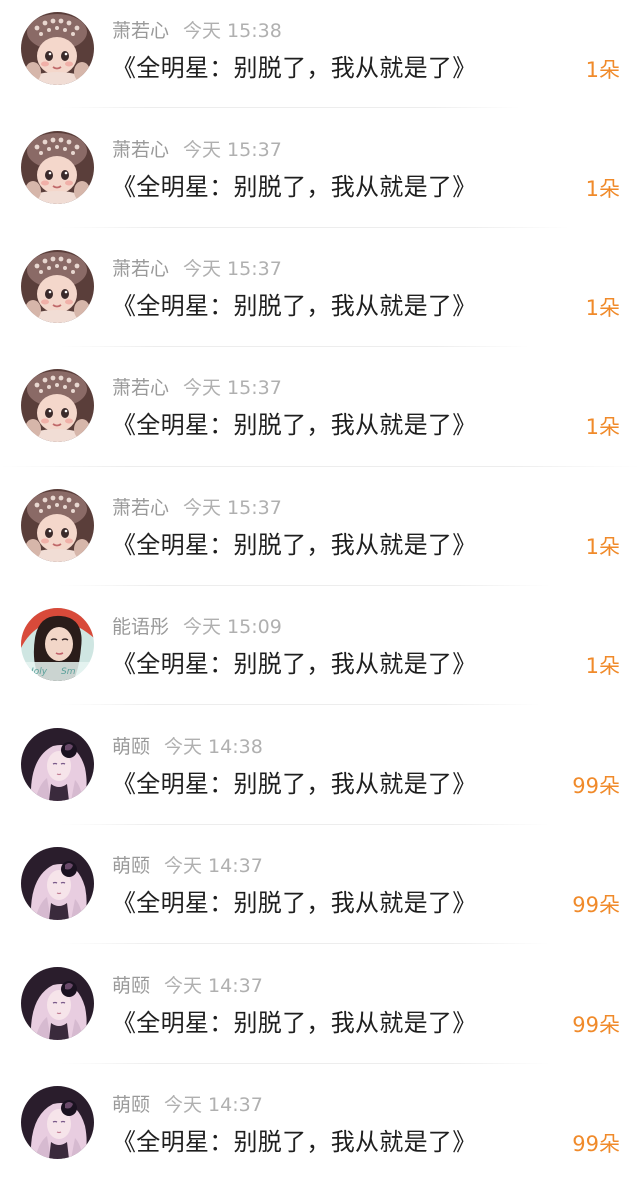  I want to click on message-meta: 萌颐 今天 14:38, so click(187, 747).